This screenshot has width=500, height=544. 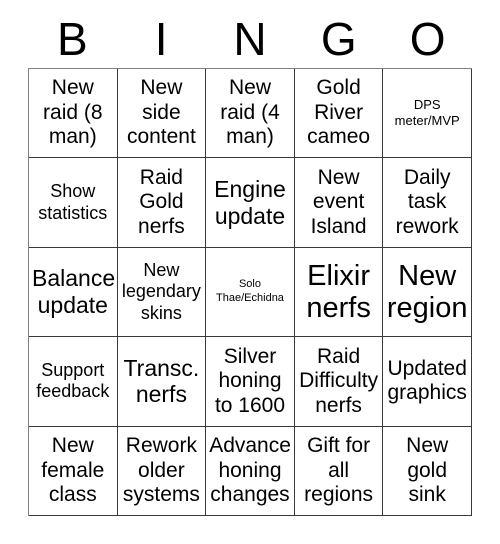 I want to click on bingo-cell-r2c1: Show statistics, so click(x=73, y=203).